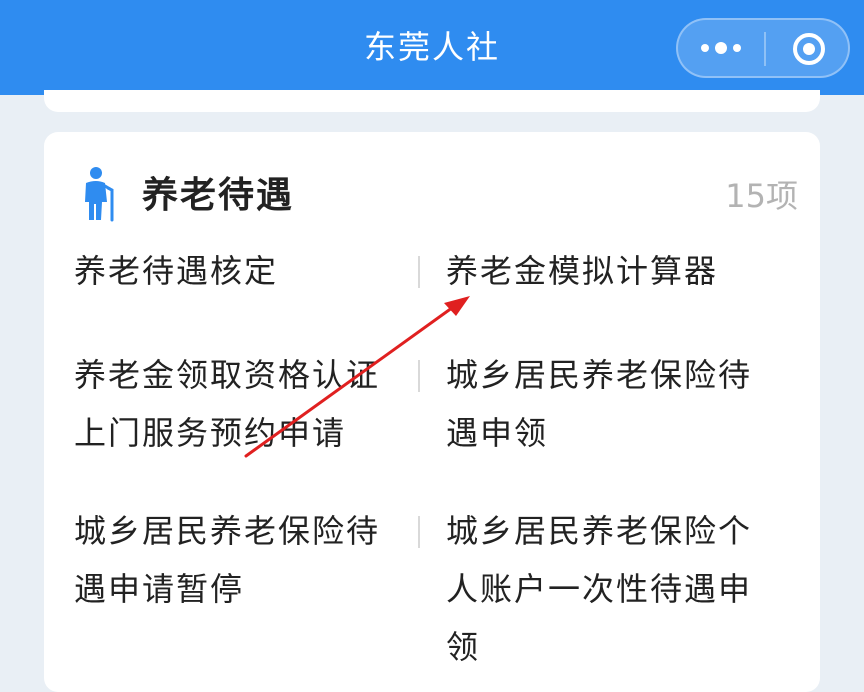 The image size is (864, 692). I want to click on item-count: 15项, so click(761, 196).